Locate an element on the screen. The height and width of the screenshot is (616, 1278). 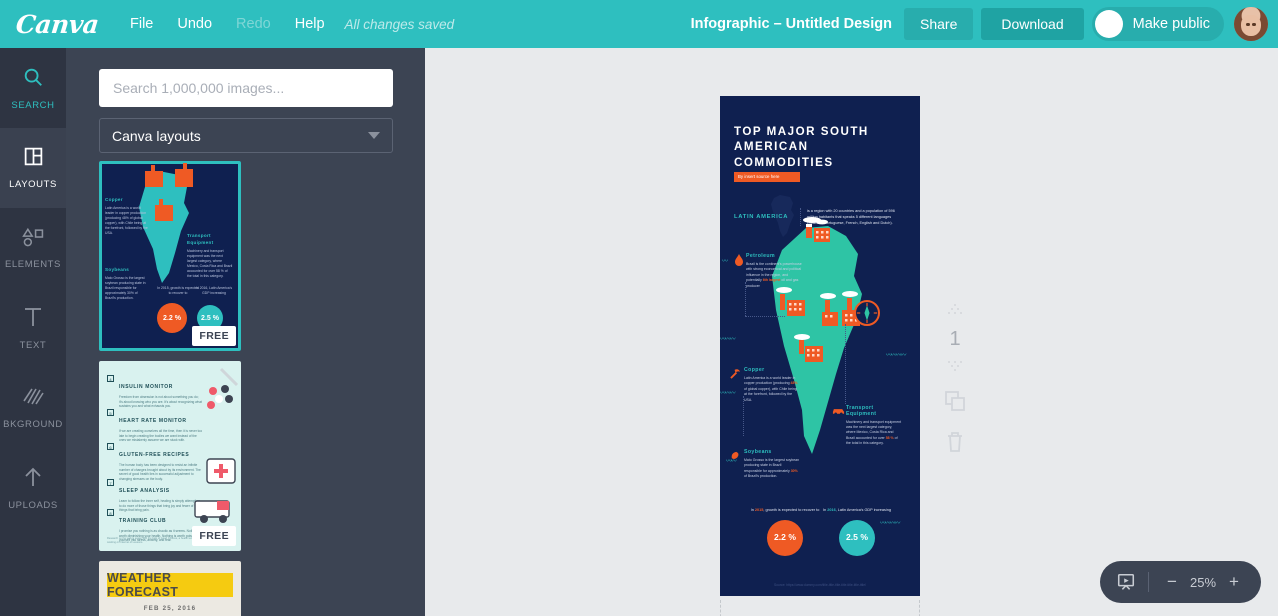
sidebar-item-layouts: LAYOUTS is located at coordinates (33, 168).